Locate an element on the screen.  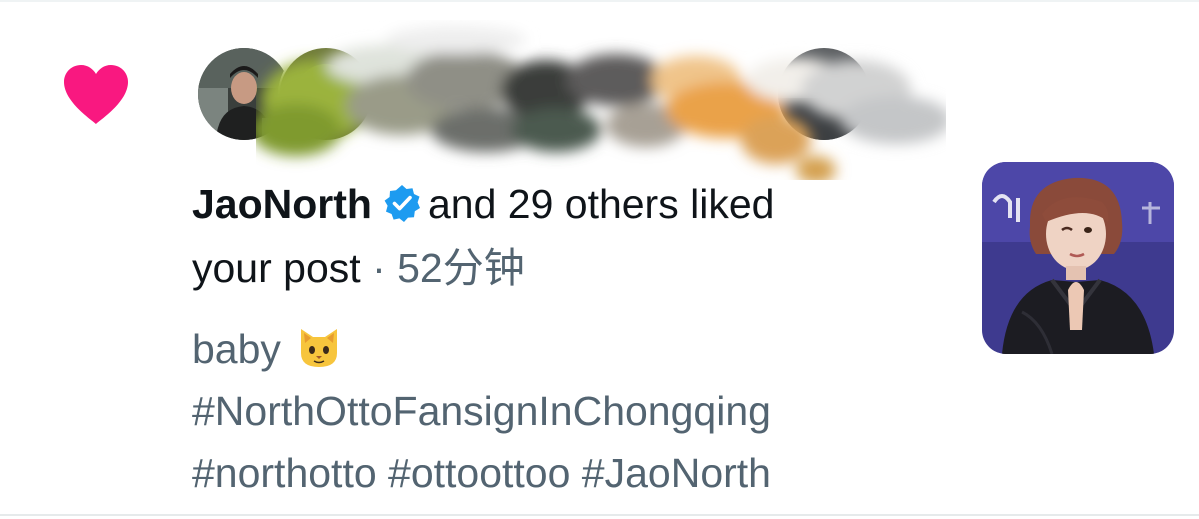
hashtag-line-1: #NorthOttoFansignInChongqing is located at coordinates (481, 411).